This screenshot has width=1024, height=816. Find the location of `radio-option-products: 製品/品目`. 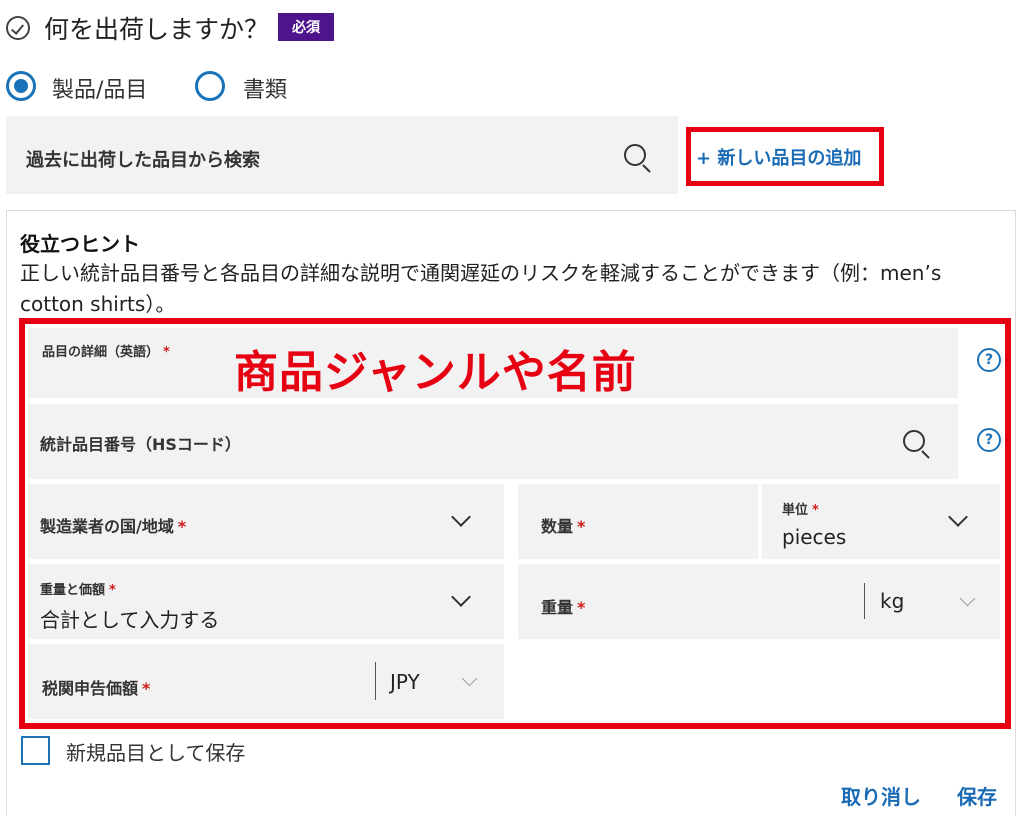

radio-option-products: 製品/品目 is located at coordinates (81, 86).